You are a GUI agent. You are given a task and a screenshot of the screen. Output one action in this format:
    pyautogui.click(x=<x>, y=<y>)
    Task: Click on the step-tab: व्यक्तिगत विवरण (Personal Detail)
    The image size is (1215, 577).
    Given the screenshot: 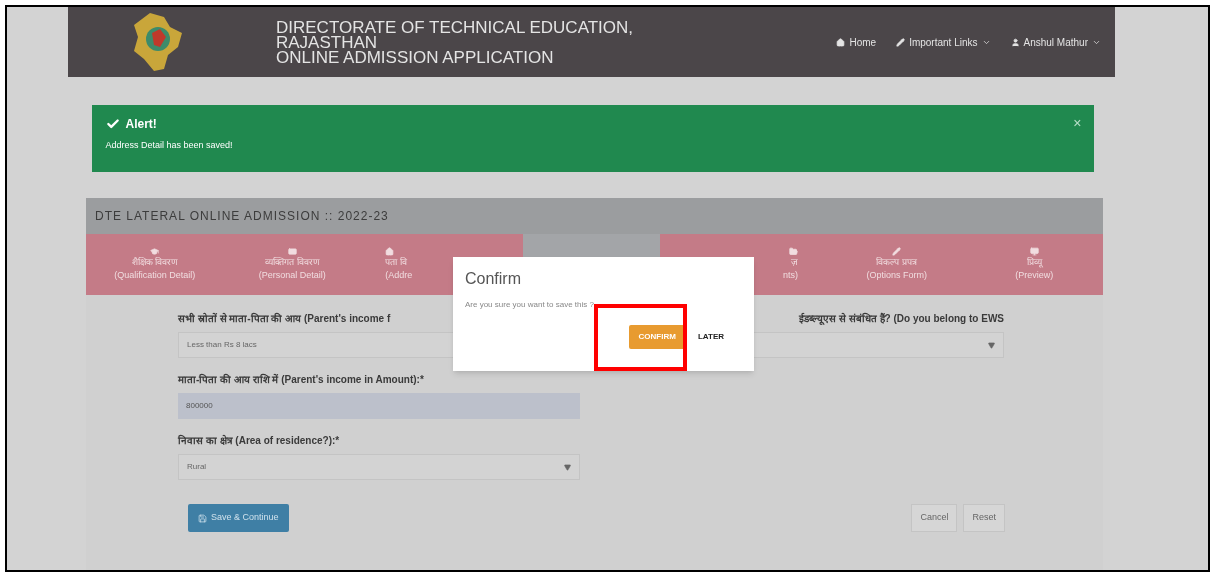 What is the action you would take?
    pyautogui.click(x=292, y=264)
    